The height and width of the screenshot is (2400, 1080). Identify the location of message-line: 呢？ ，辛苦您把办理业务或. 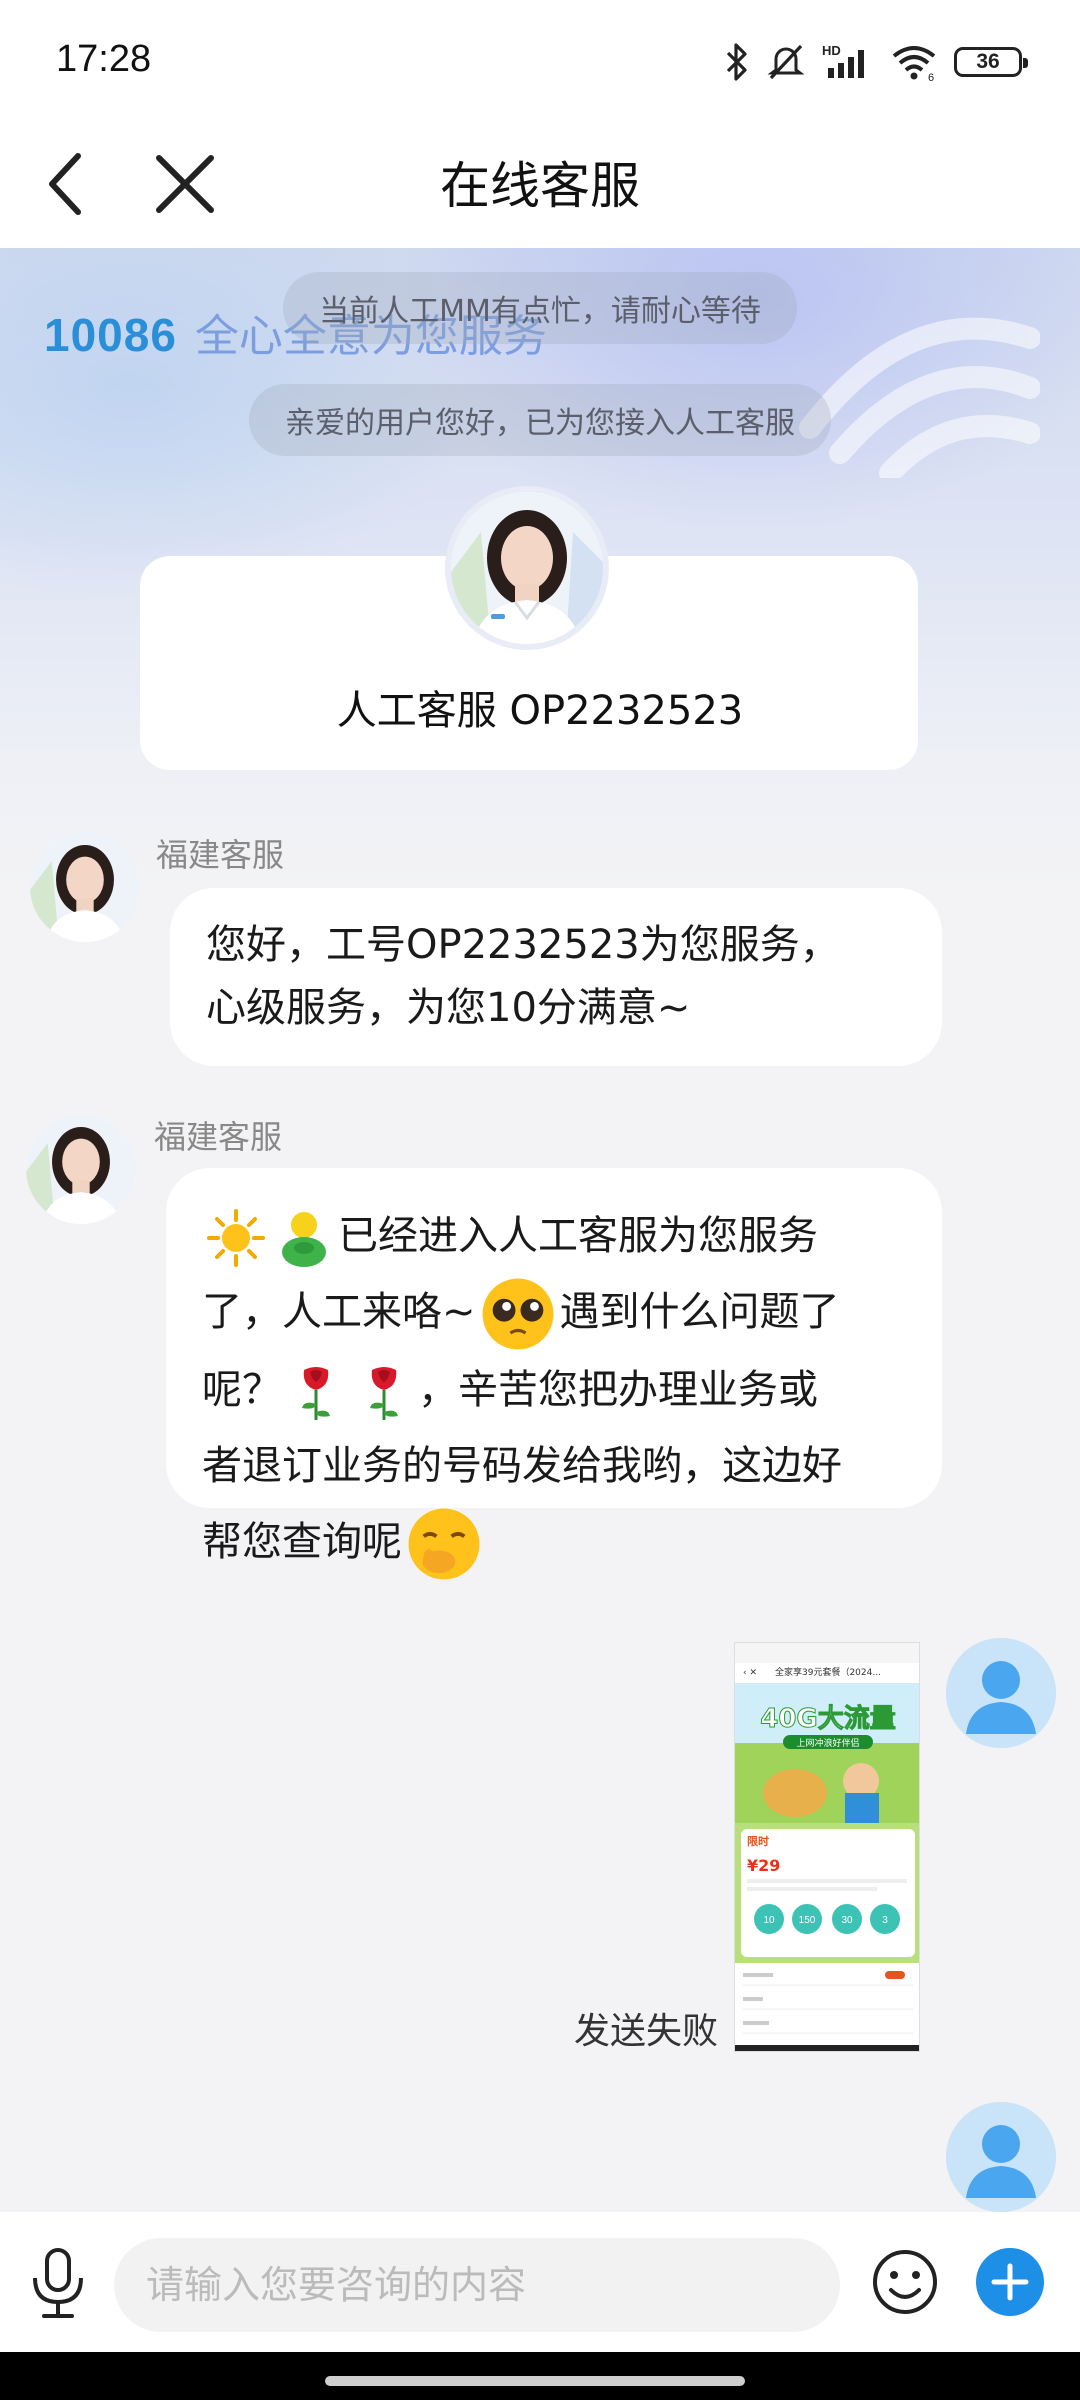
(554, 1390).